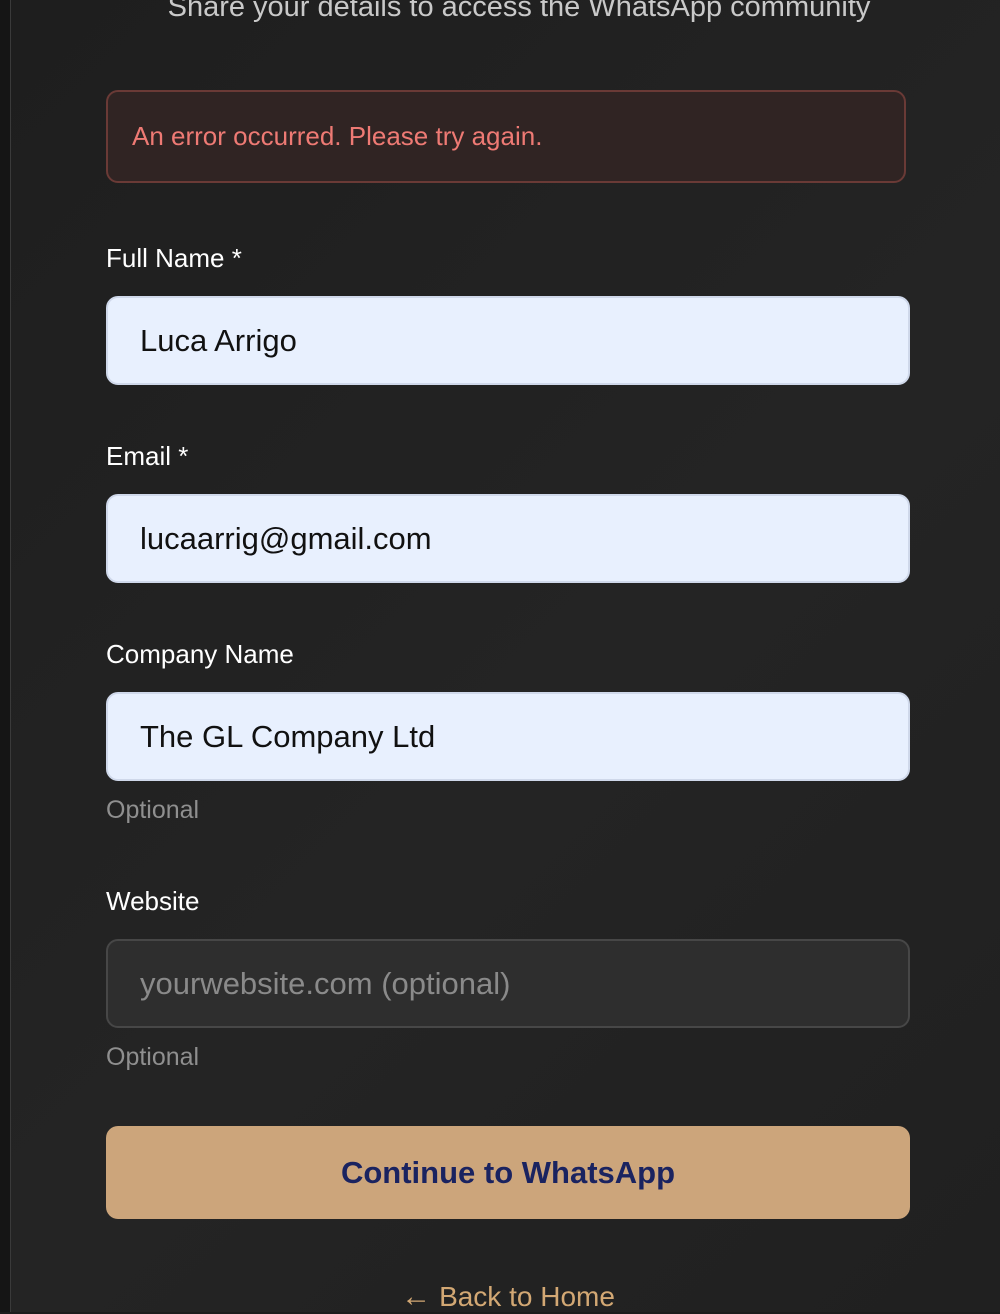  I want to click on company-optional-hint: Optional, so click(153, 810).